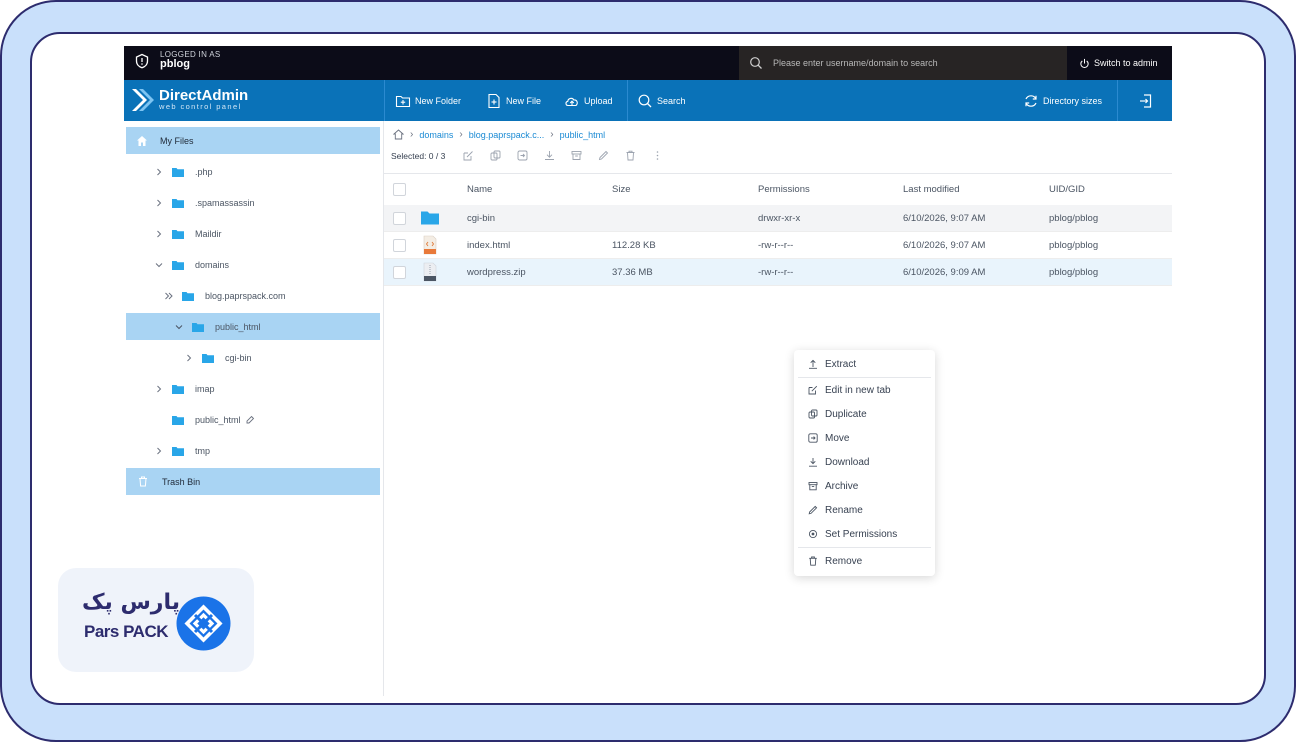 The width and height of the screenshot is (1296, 742). What do you see at coordinates (253, 326) in the screenshot?
I see `sidebar-item-public-html: public_html` at bounding box center [253, 326].